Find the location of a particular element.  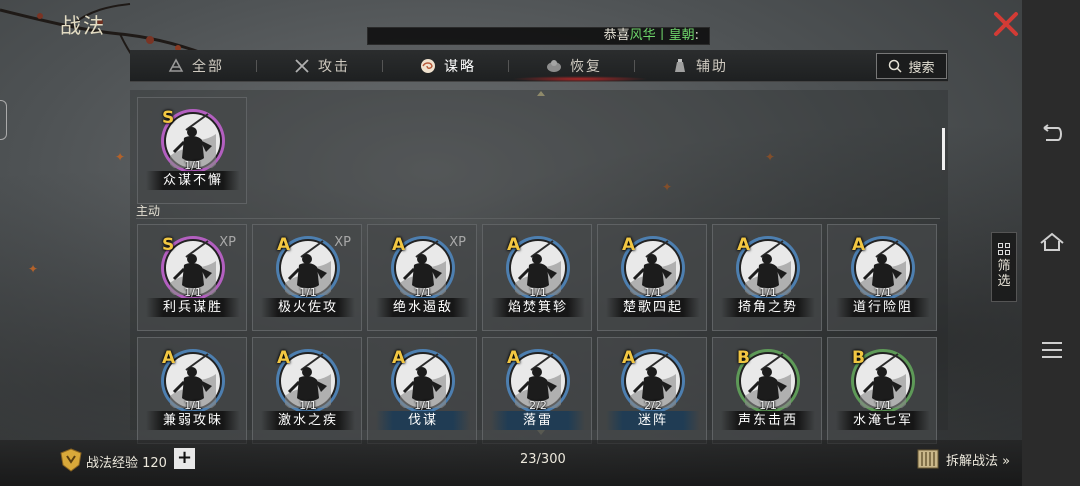

back-icon is located at coordinates (1052, 132).